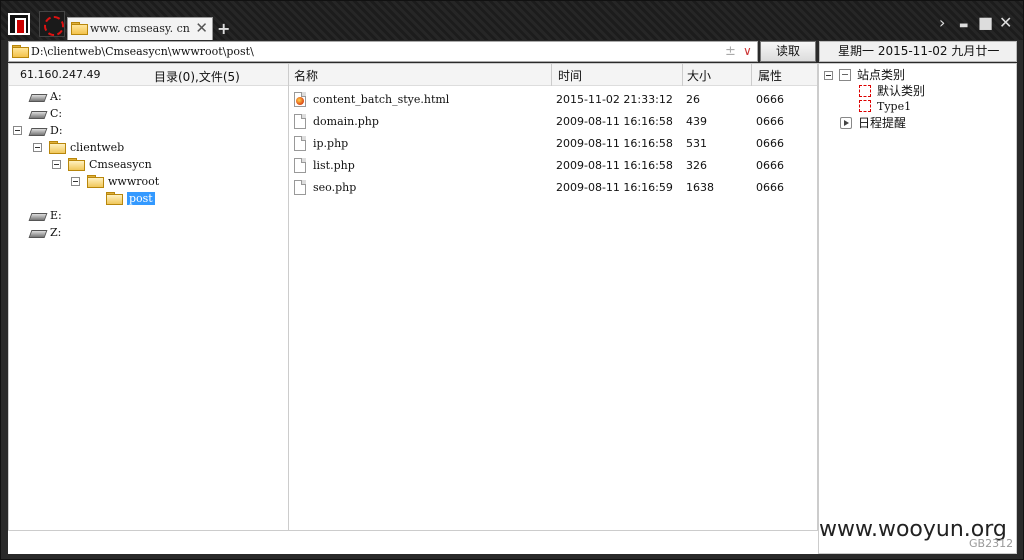 This screenshot has width=1024, height=560. What do you see at coordinates (730, 51) in the screenshot?
I see `plus-minus-icon: ±` at bounding box center [730, 51].